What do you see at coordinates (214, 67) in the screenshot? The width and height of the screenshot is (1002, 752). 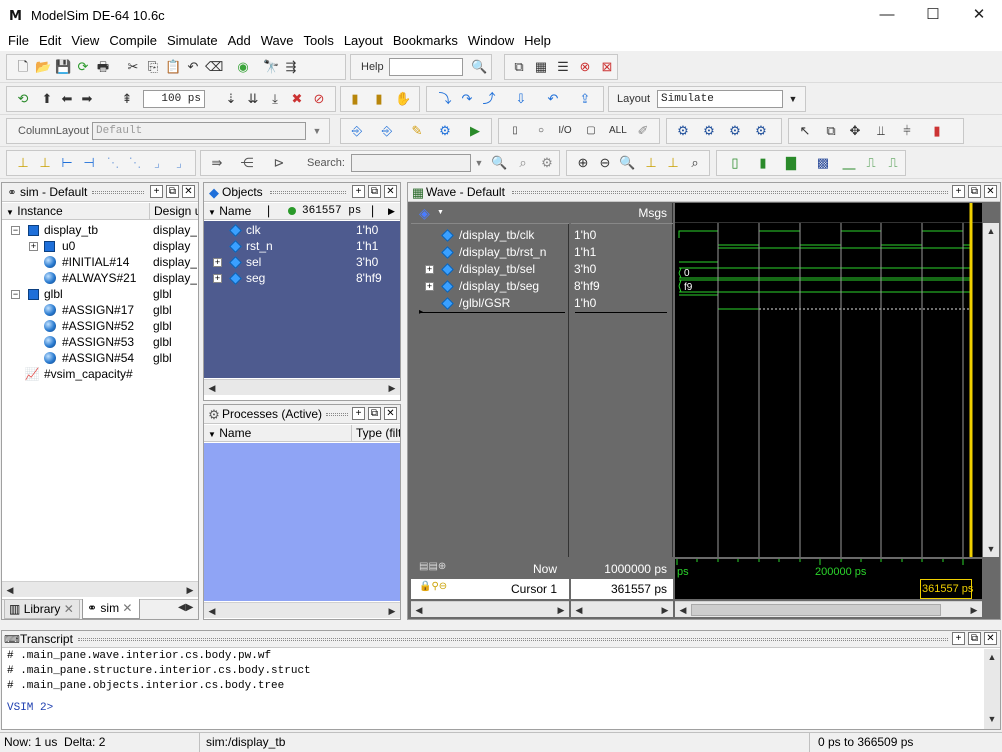 I see `clear-icon: ⌫` at bounding box center [214, 67].